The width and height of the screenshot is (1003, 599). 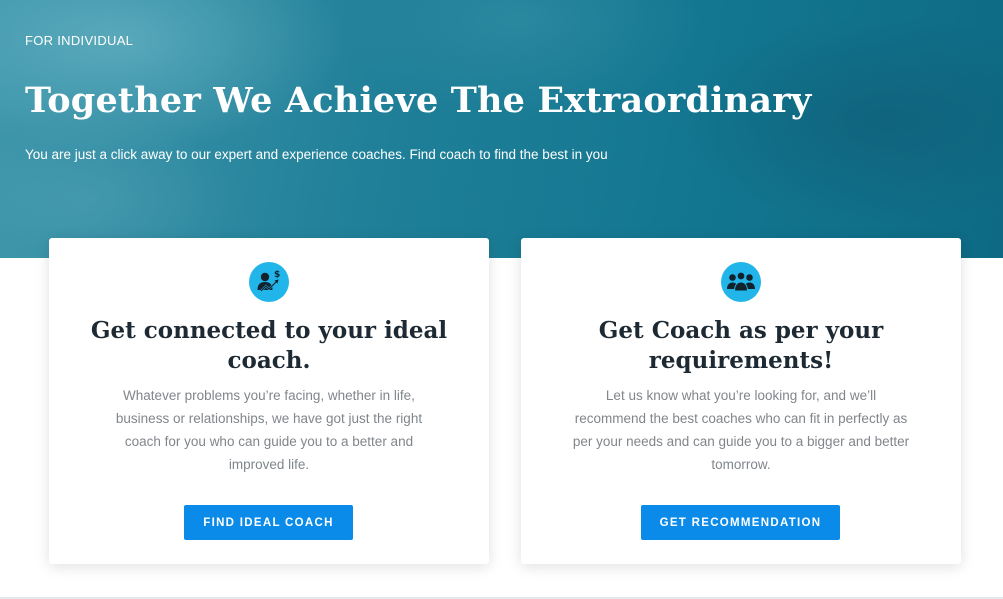 I want to click on group-people-icon, so click(x=741, y=282).